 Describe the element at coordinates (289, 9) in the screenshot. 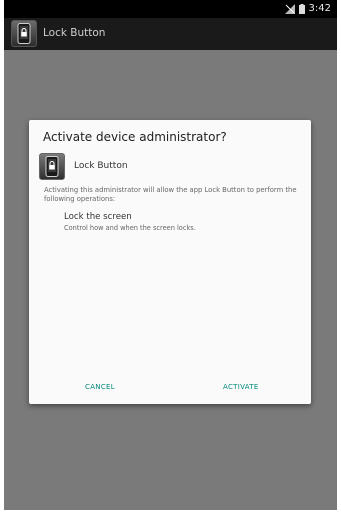

I see `signal-icon` at that location.